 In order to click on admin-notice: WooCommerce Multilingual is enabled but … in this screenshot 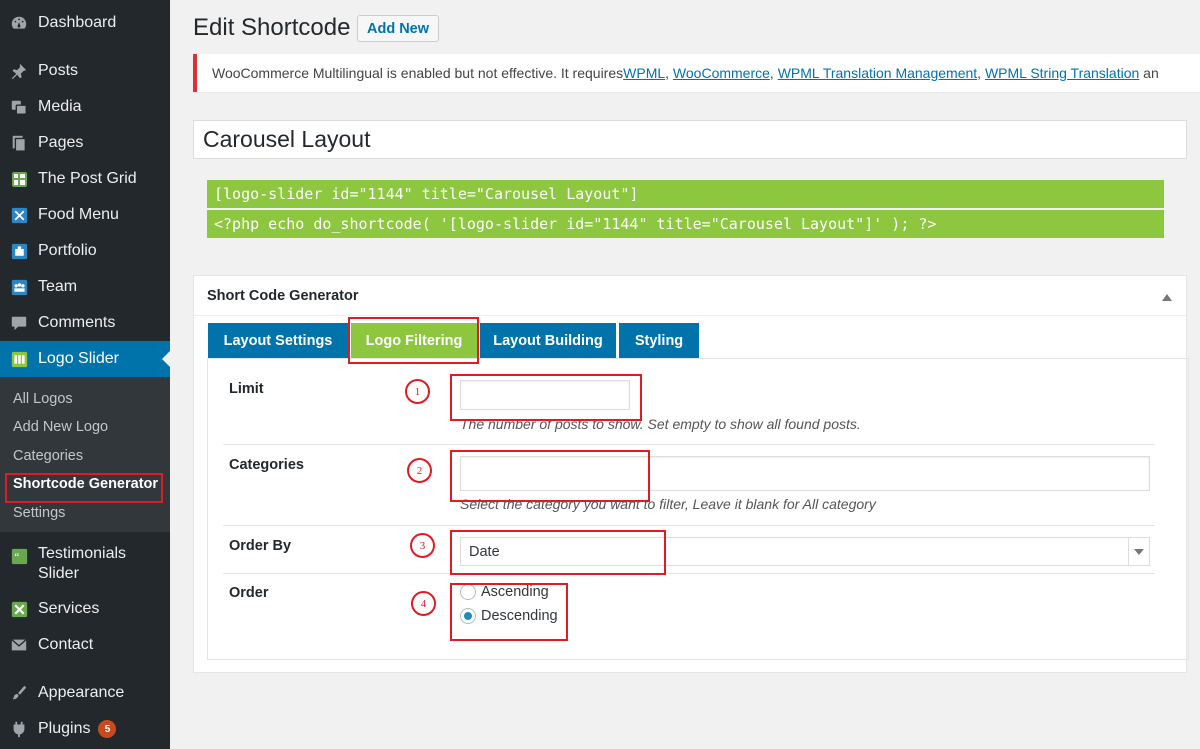, I will do `click(696, 73)`.